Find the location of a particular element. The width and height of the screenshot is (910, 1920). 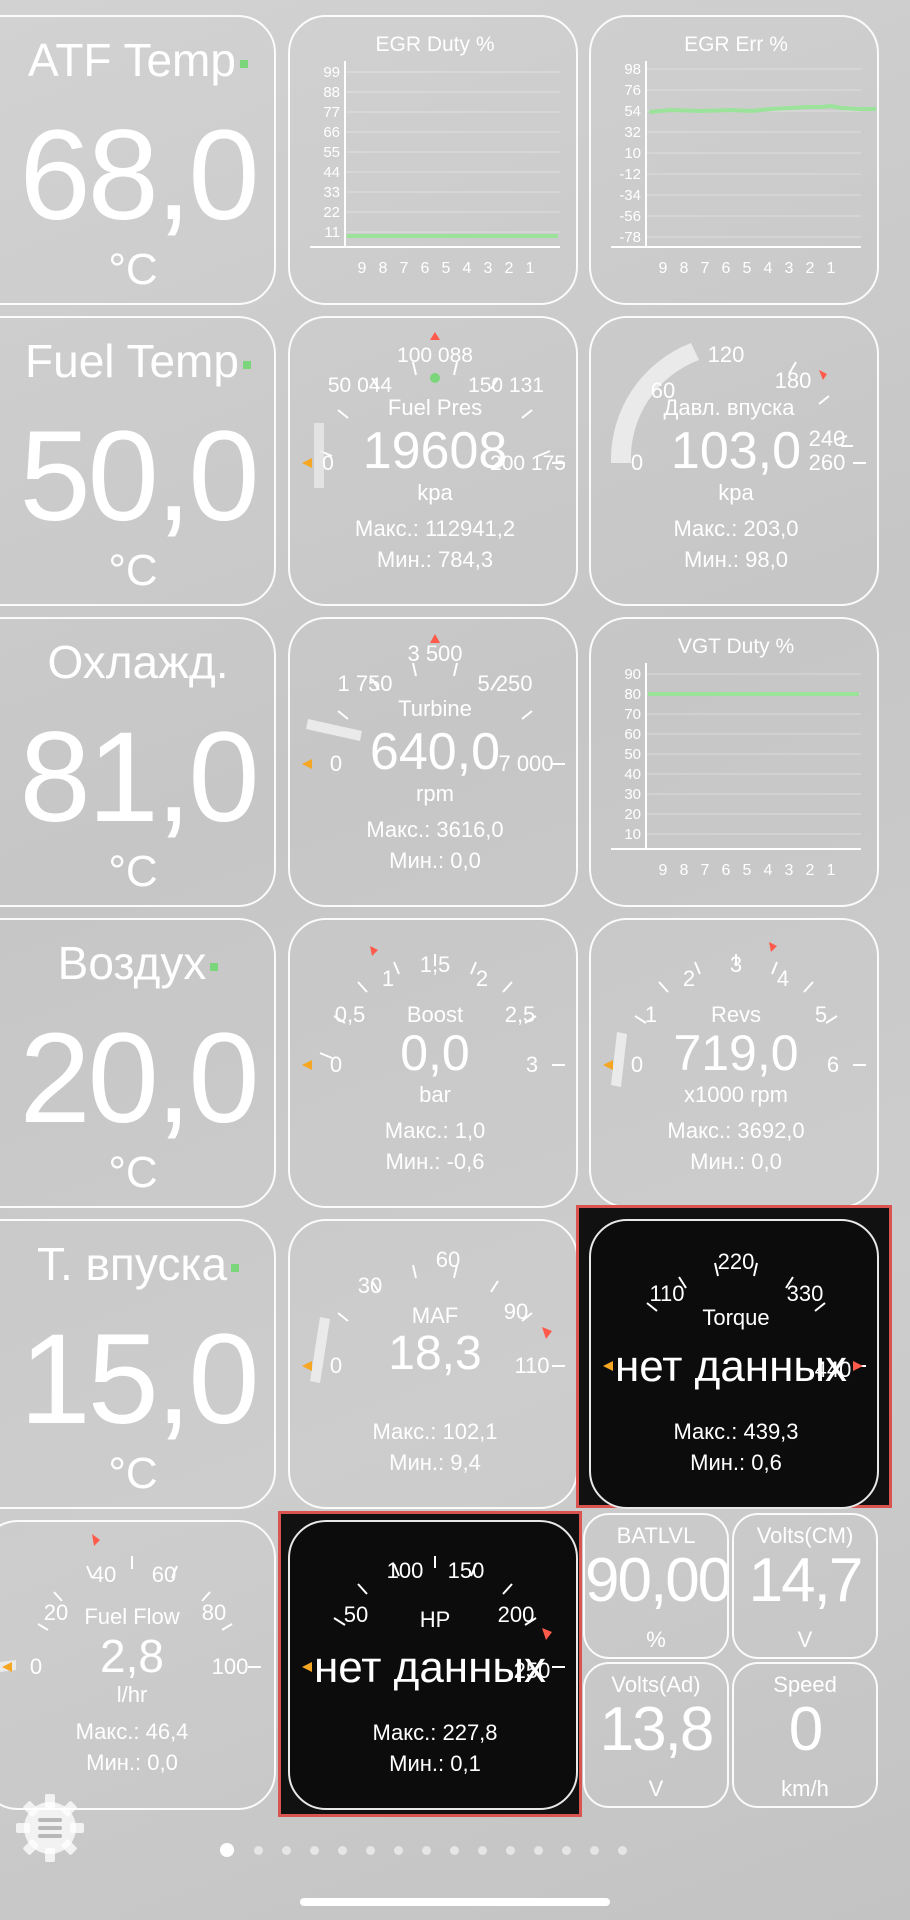

gauge-min: Мин.: 0,1 is located at coordinates (435, 1763).